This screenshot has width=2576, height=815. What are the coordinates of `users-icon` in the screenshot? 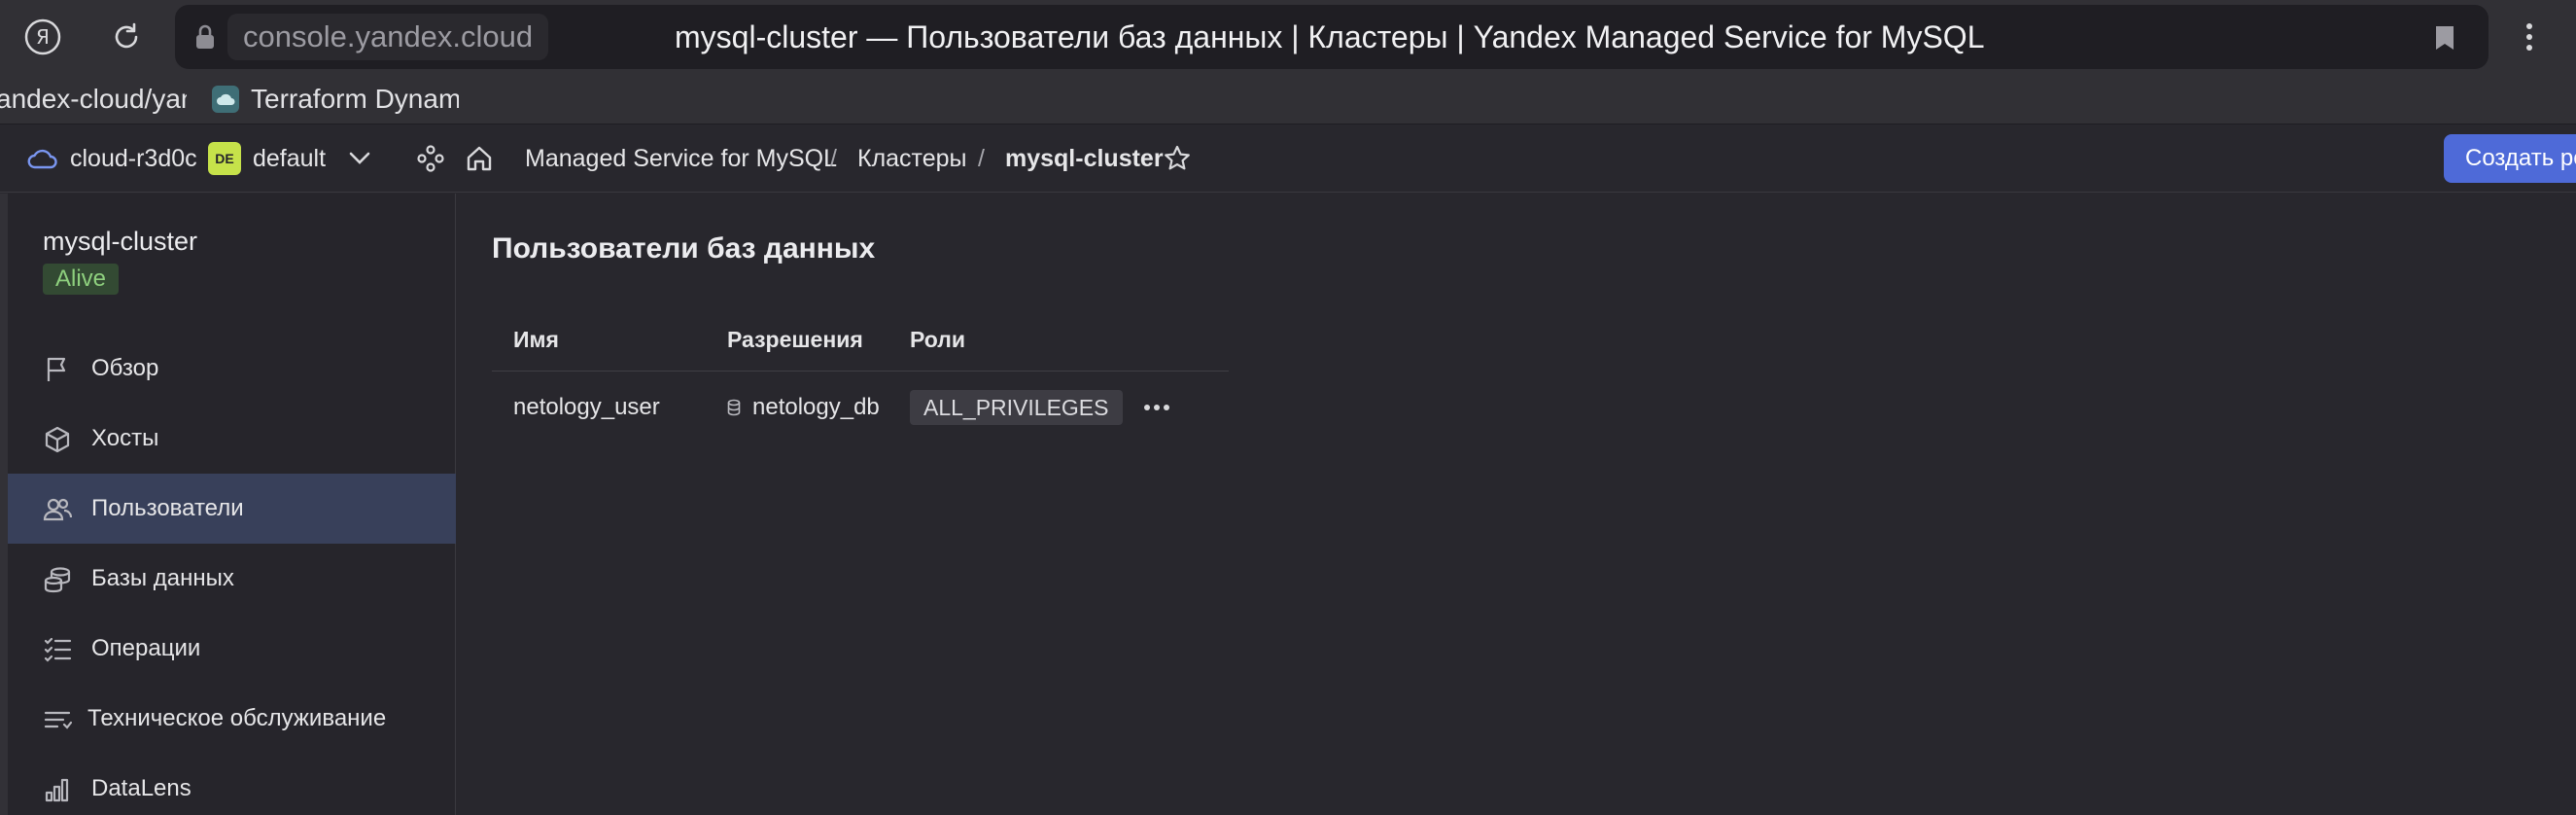 It's located at (58, 510).